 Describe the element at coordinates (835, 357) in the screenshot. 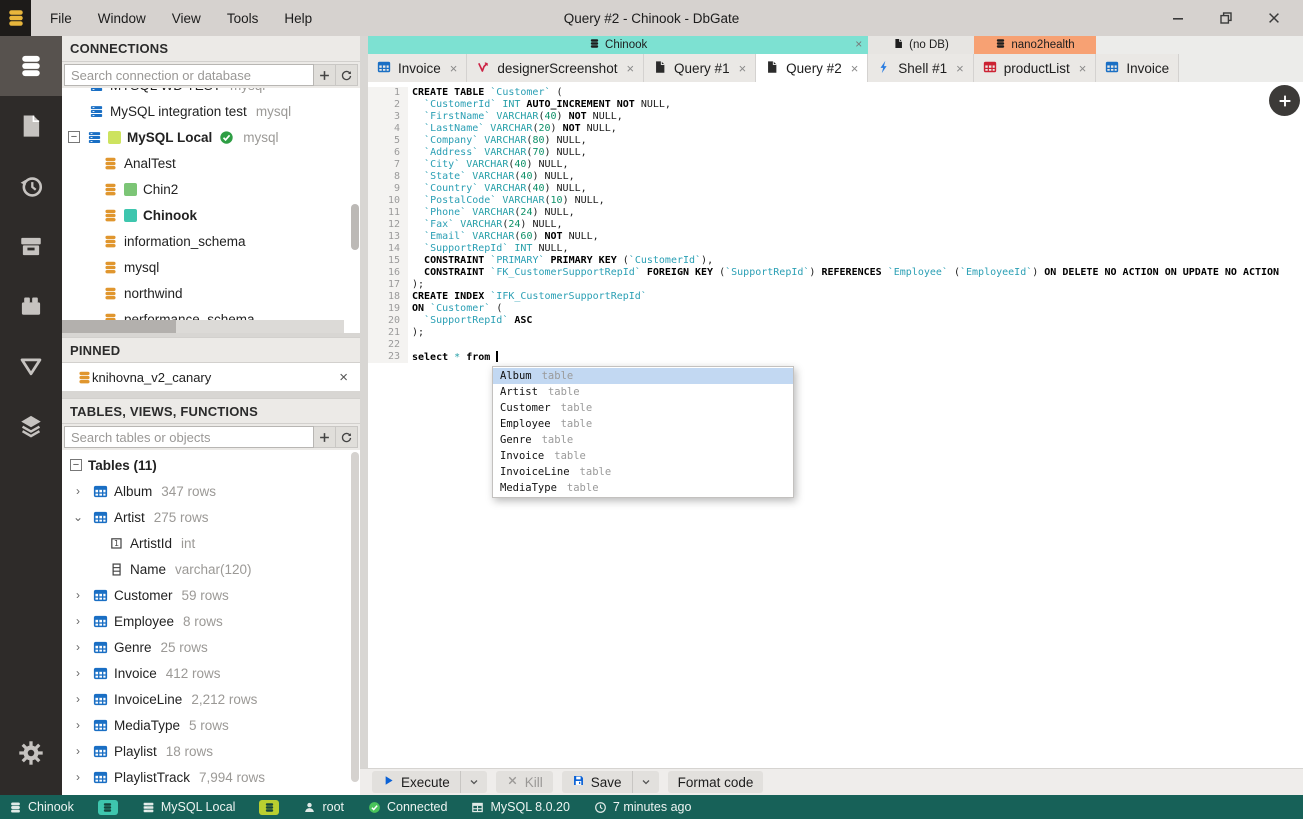

I see `editor-line-23: 23 select * from` at that location.